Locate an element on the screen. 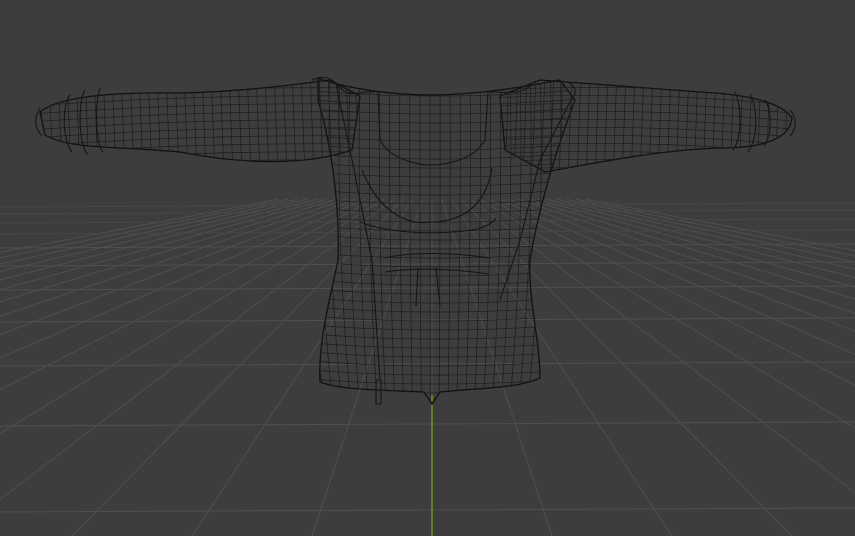 The image size is (855, 536). zipper-pull is located at coordinates (378, 392).